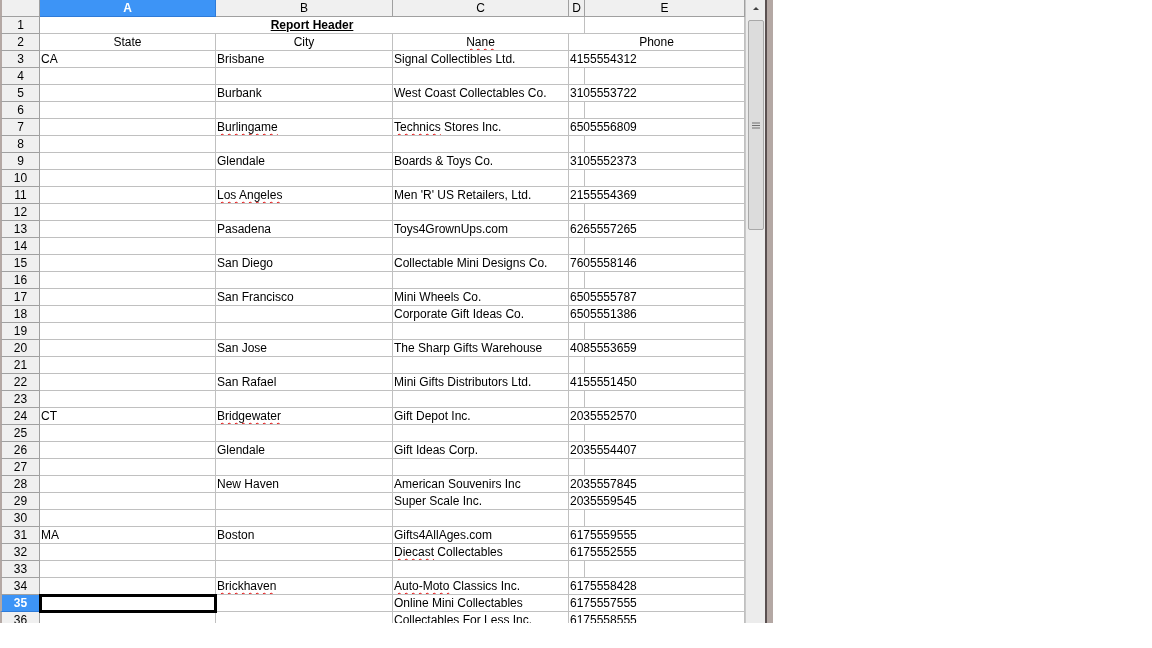  I want to click on row-header: 8, so click(20, 144).